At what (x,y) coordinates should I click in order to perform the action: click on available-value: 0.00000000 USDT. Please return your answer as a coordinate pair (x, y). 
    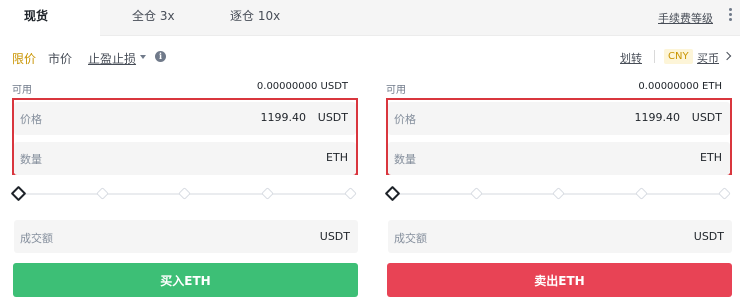
    Looking at the image, I should click on (302, 86).